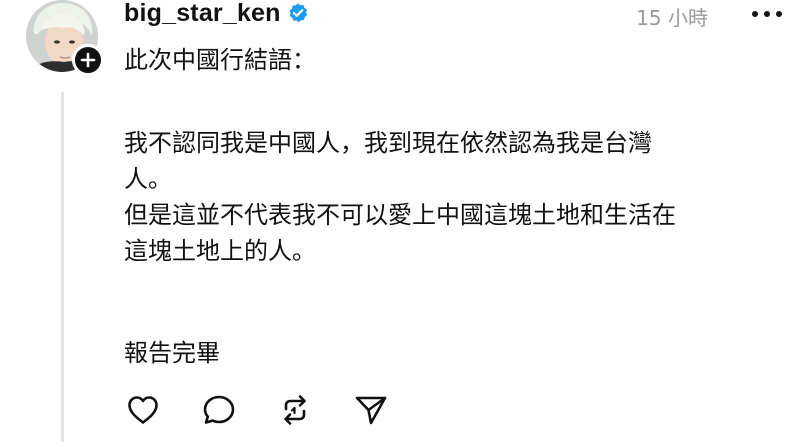 The image size is (800, 447). I want to click on action-bar, so click(276, 410).